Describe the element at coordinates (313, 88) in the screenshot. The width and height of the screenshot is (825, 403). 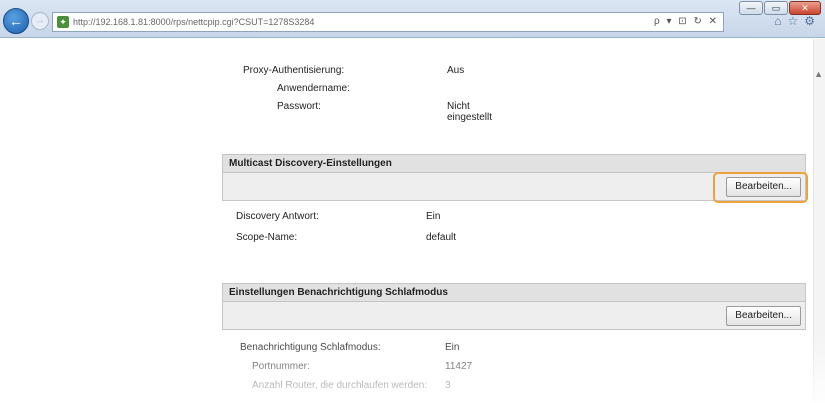
I see `proxy-username-label: Anwendername:` at that location.